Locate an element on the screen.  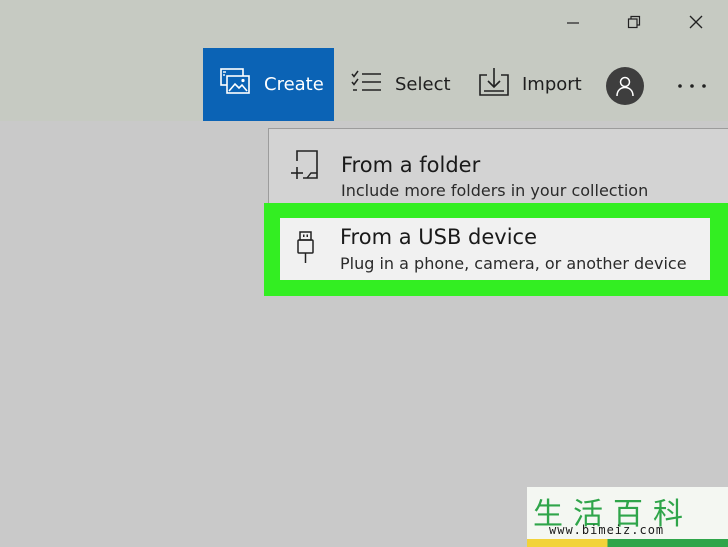
more-options-button is located at coordinates (692, 86).